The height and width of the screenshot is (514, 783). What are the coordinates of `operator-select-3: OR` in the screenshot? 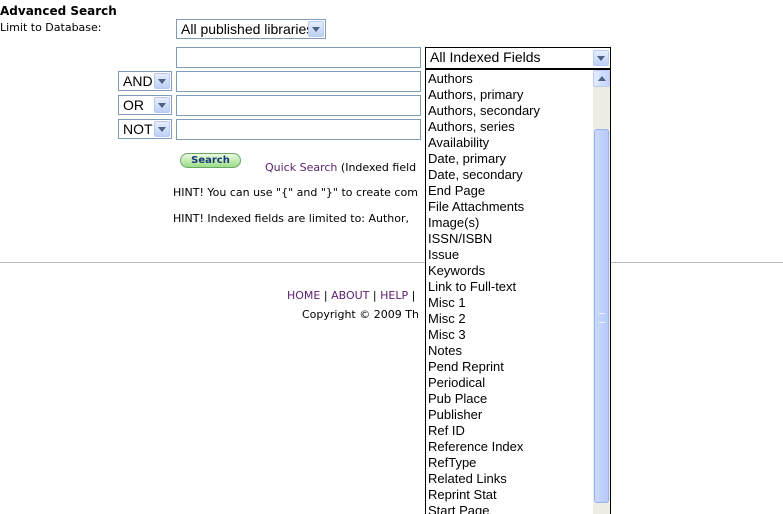 It's located at (145, 105).